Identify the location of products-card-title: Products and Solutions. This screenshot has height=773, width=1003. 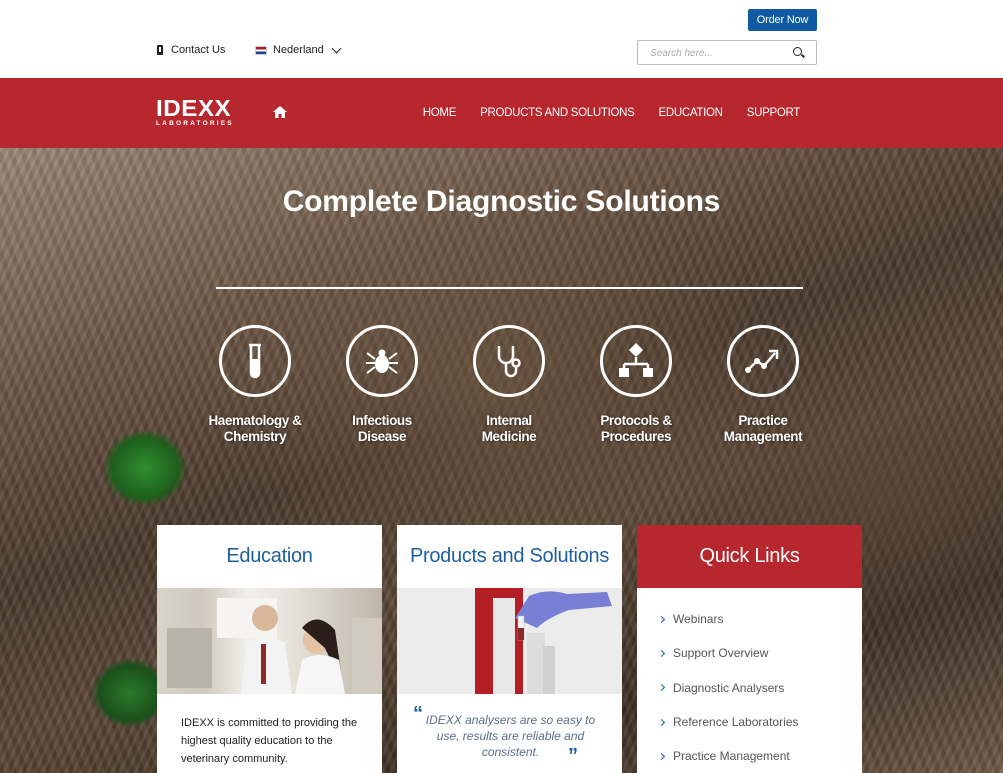
(509, 556).